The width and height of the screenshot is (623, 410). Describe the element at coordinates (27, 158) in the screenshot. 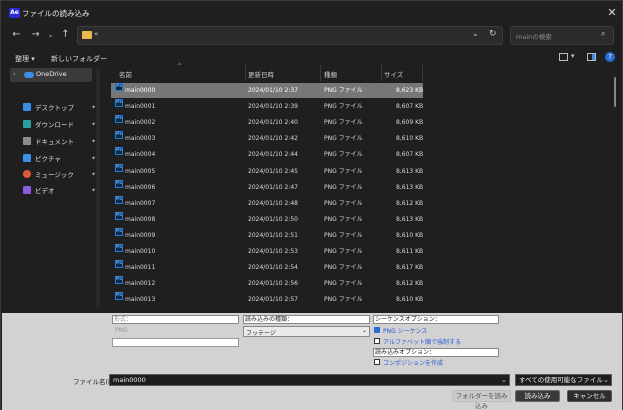

I see `picture-icon` at that location.